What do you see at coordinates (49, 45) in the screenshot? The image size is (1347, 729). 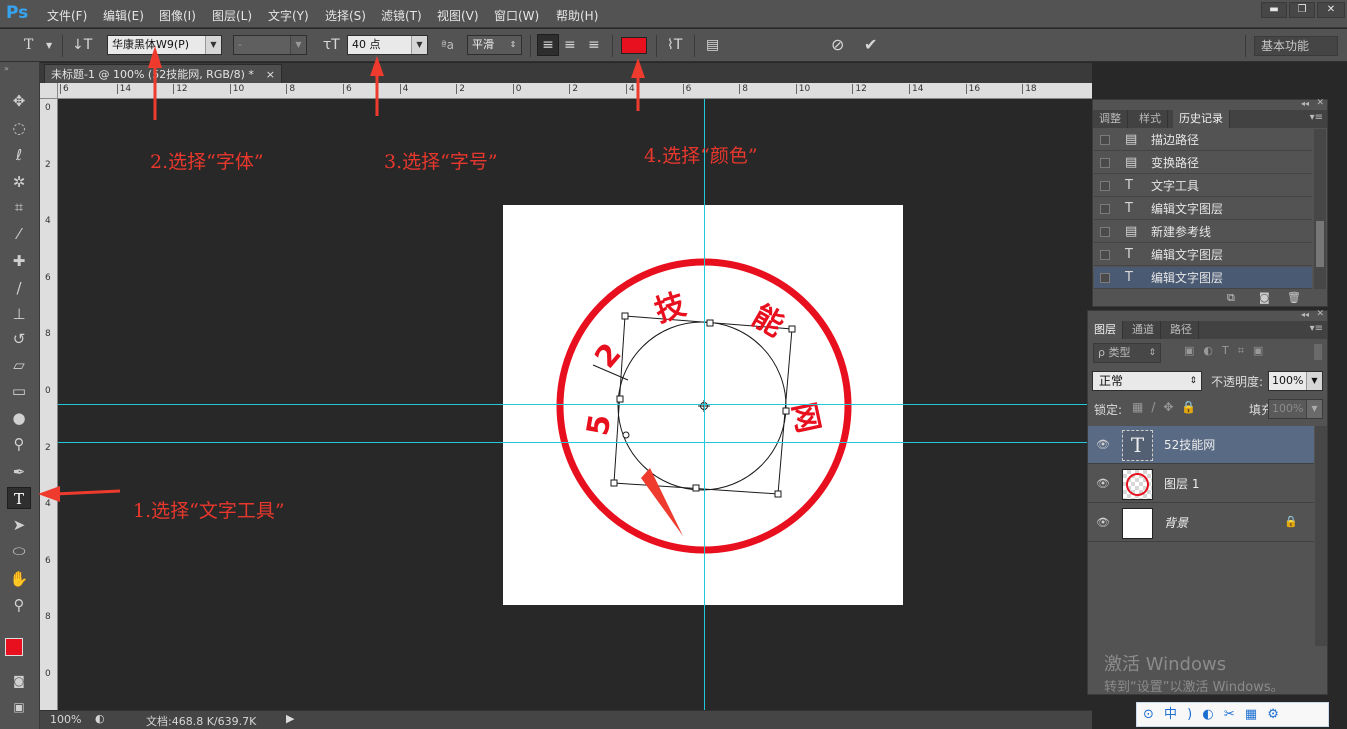 I see `chevron-down-icon: ▼` at bounding box center [49, 45].